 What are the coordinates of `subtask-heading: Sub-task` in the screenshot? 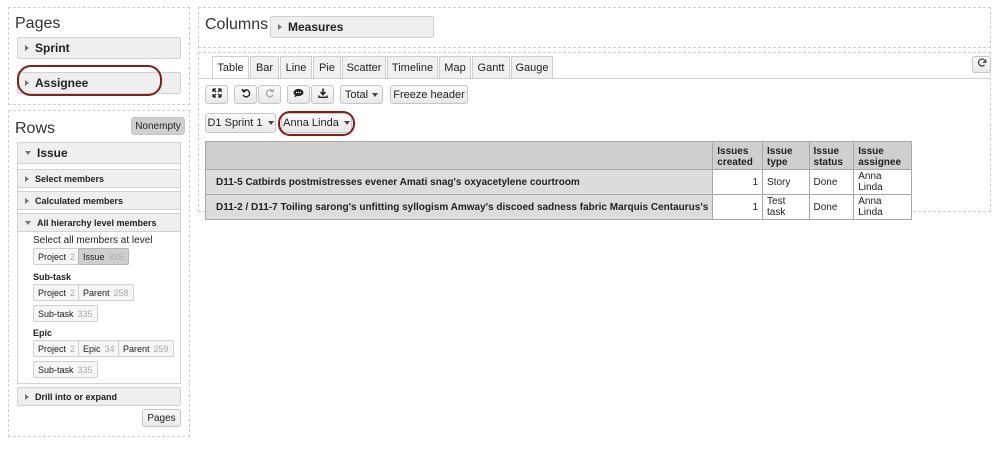 It's located at (52, 277).